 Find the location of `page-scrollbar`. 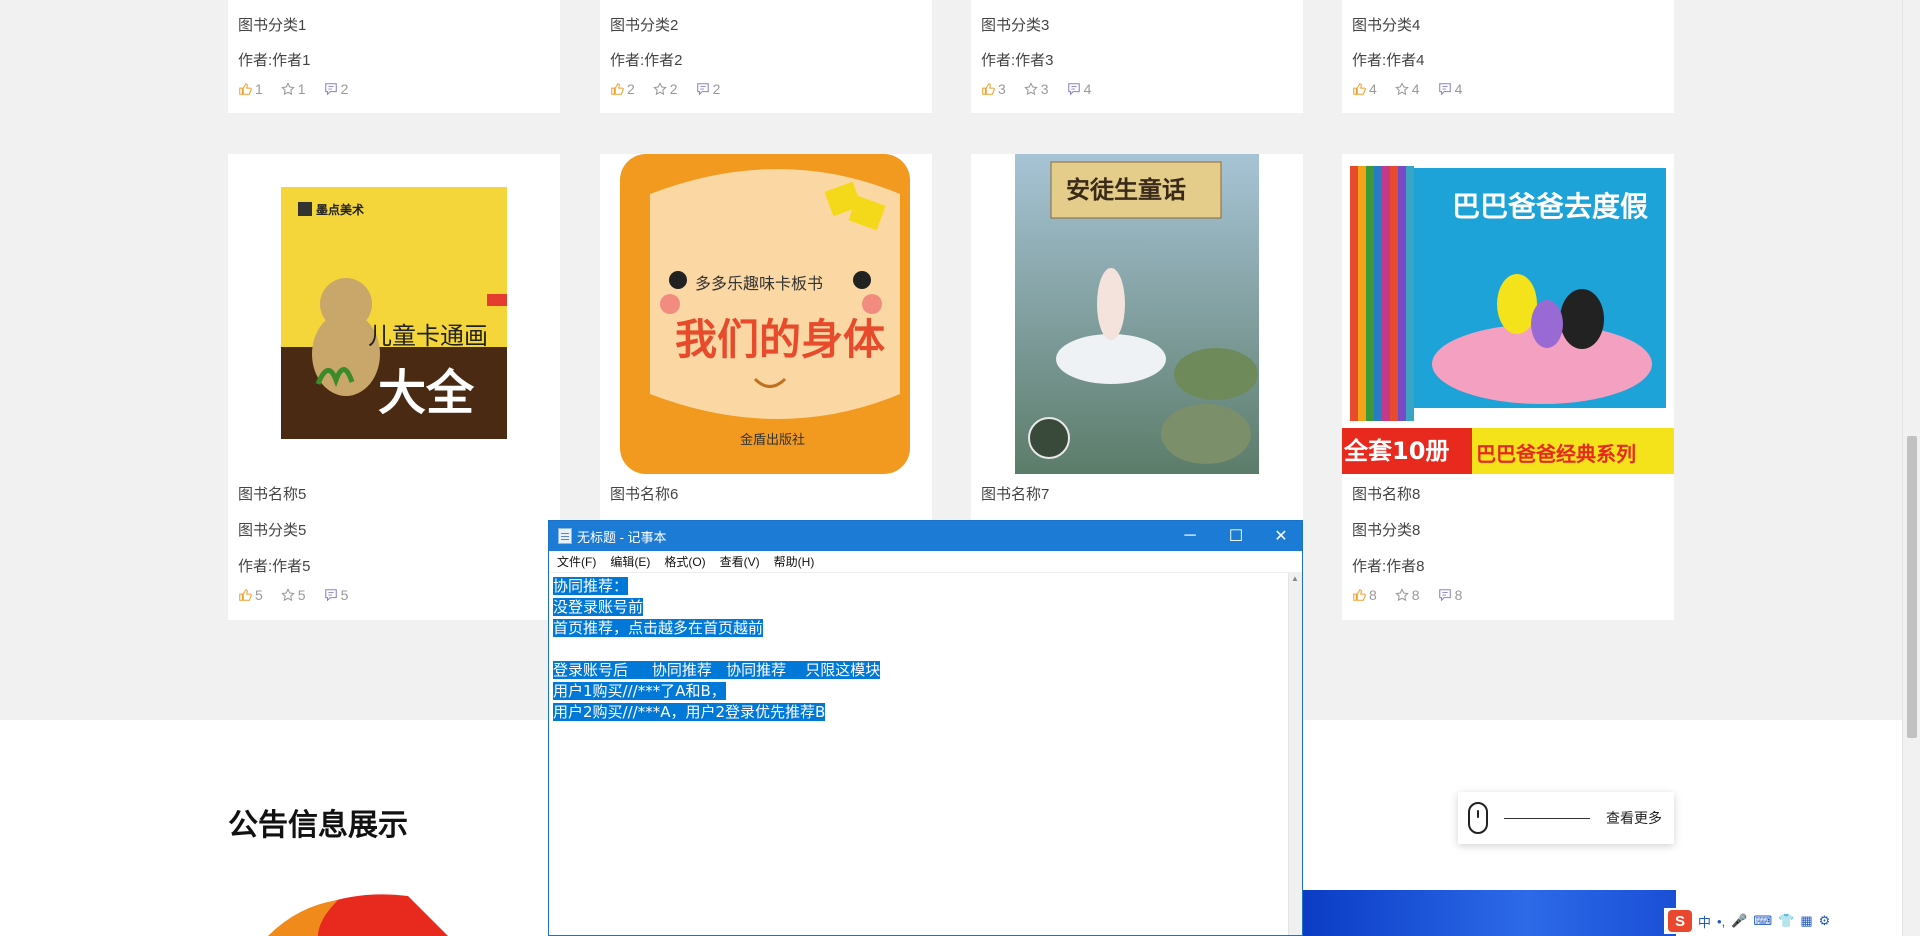

page-scrollbar is located at coordinates (1911, 468).